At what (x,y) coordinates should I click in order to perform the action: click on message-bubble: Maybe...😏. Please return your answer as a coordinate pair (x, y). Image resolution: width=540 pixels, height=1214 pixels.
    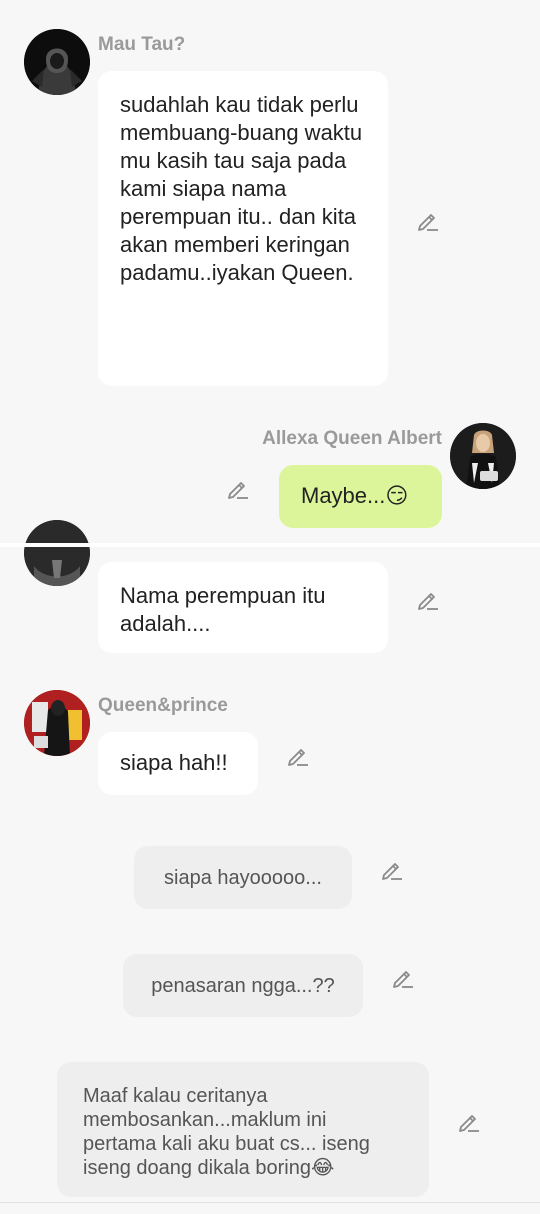
    Looking at the image, I should click on (360, 496).